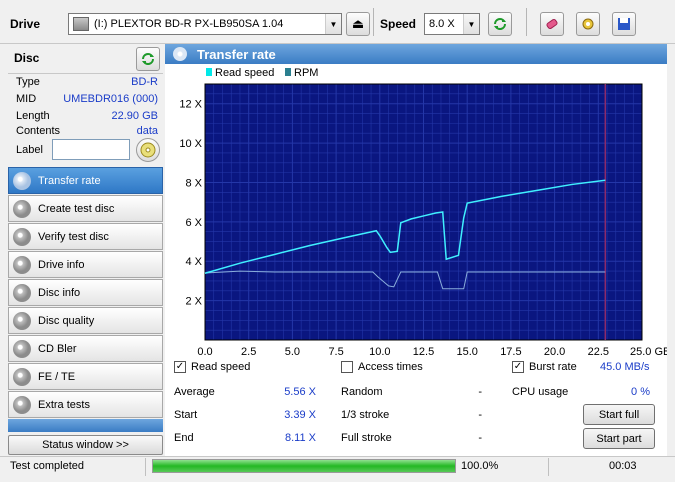 Image resolution: width=675 pixels, height=482 pixels. I want to click on read-speed-checkbox: ✓ Read speed, so click(212, 367).